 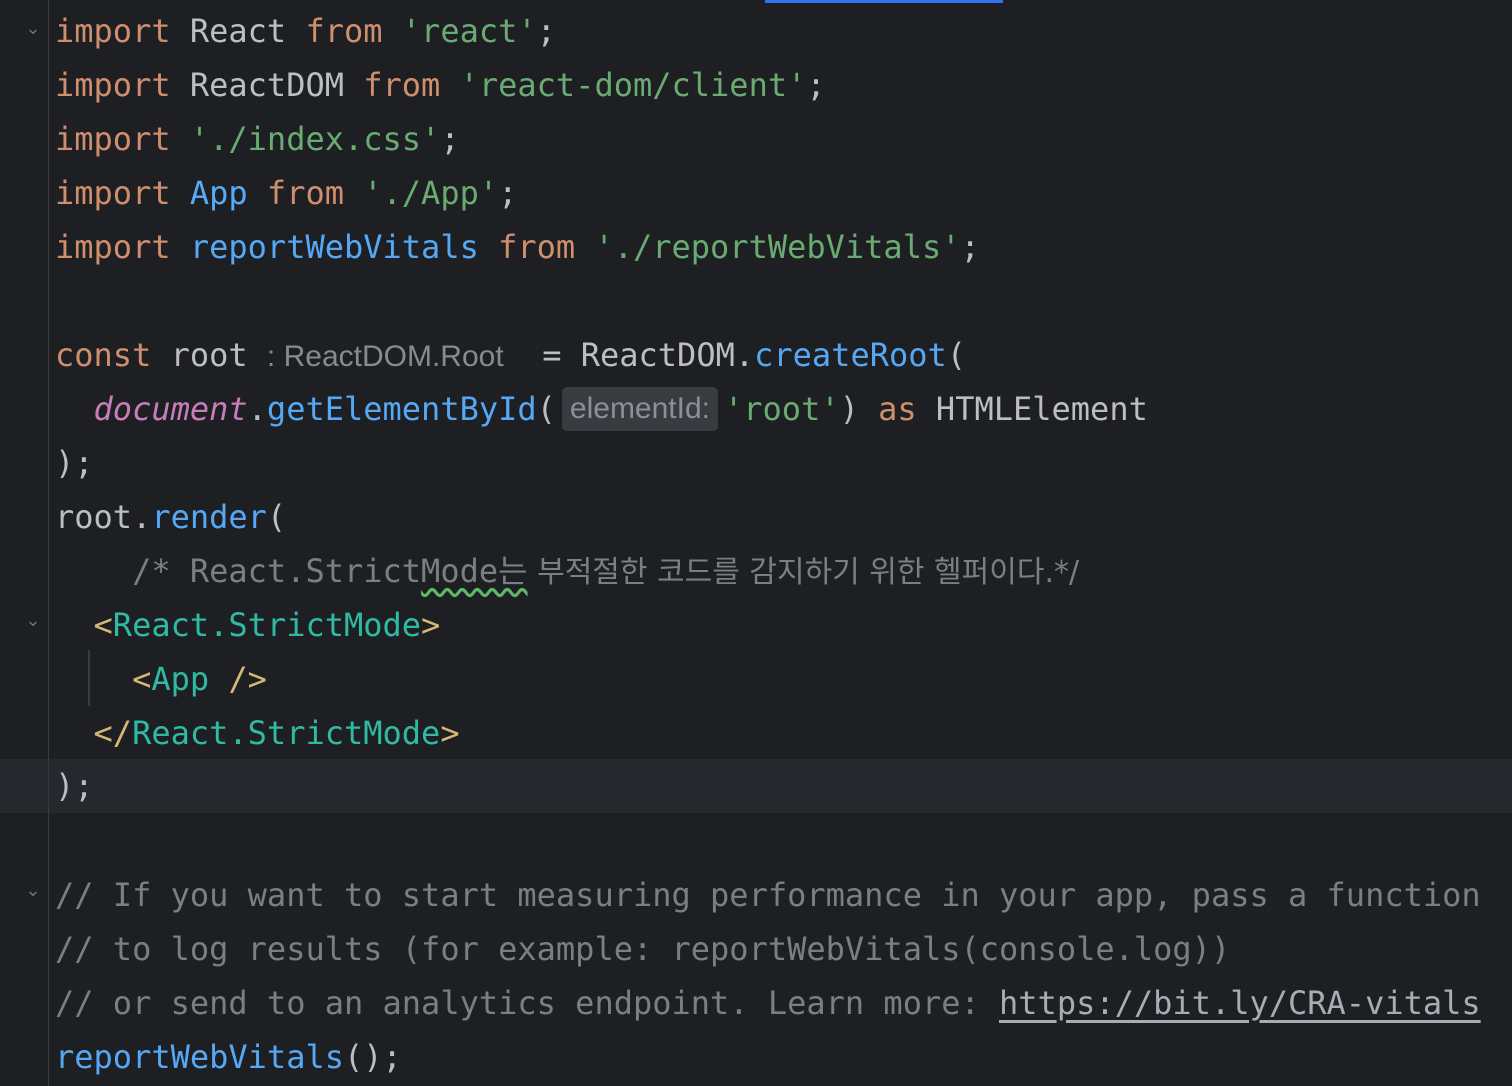 What do you see at coordinates (777, 247) in the screenshot?
I see `string-literal: './reportWebVitals'` at bounding box center [777, 247].